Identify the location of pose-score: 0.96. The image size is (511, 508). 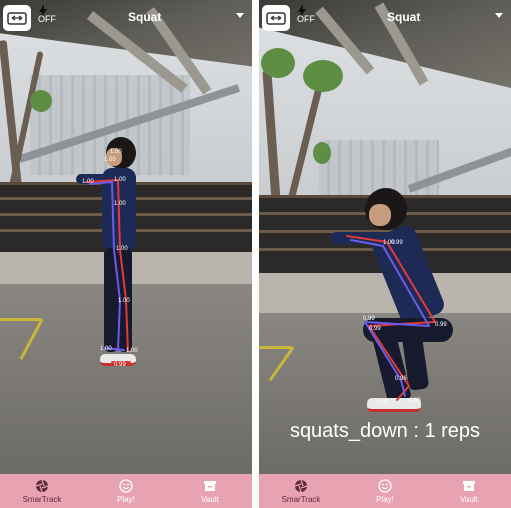
(401, 379).